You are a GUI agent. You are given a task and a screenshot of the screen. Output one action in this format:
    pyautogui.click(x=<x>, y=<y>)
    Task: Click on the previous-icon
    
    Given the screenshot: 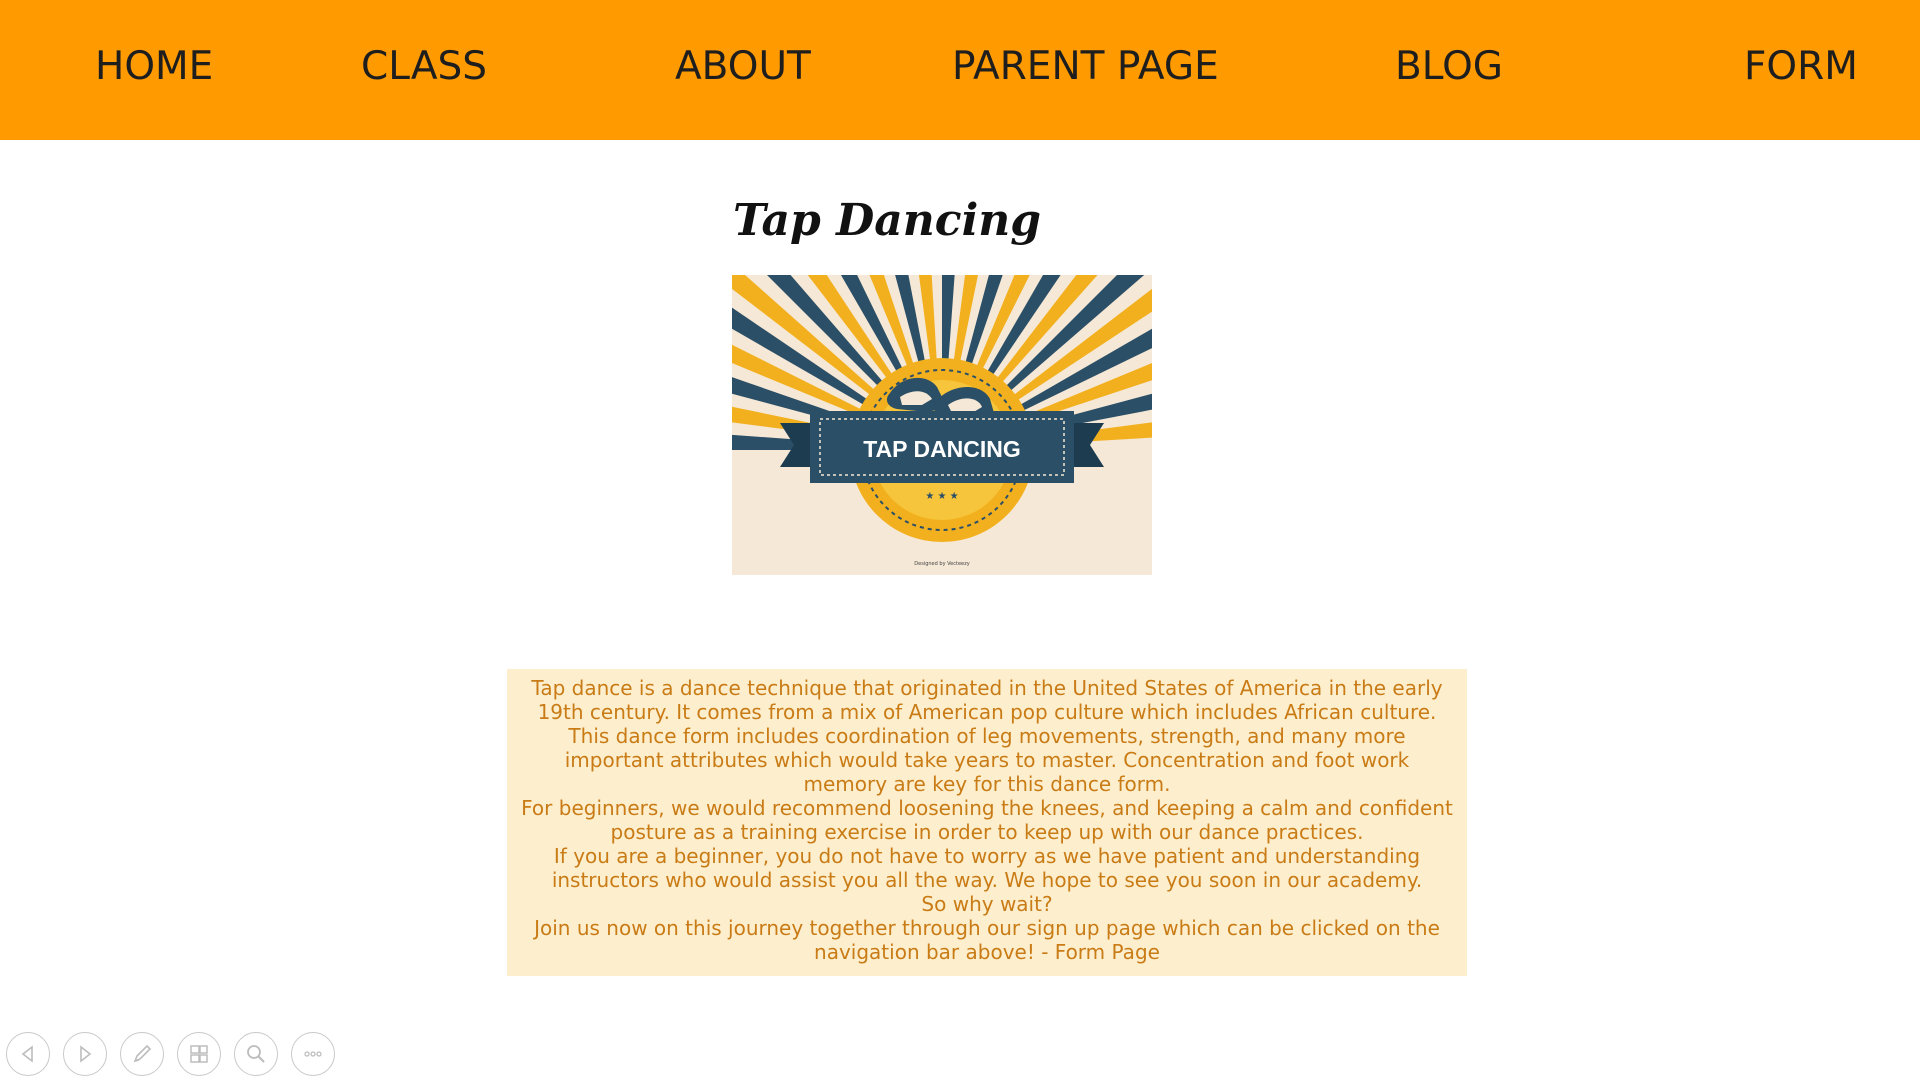 What is the action you would take?
    pyautogui.click(x=27, y=1054)
    